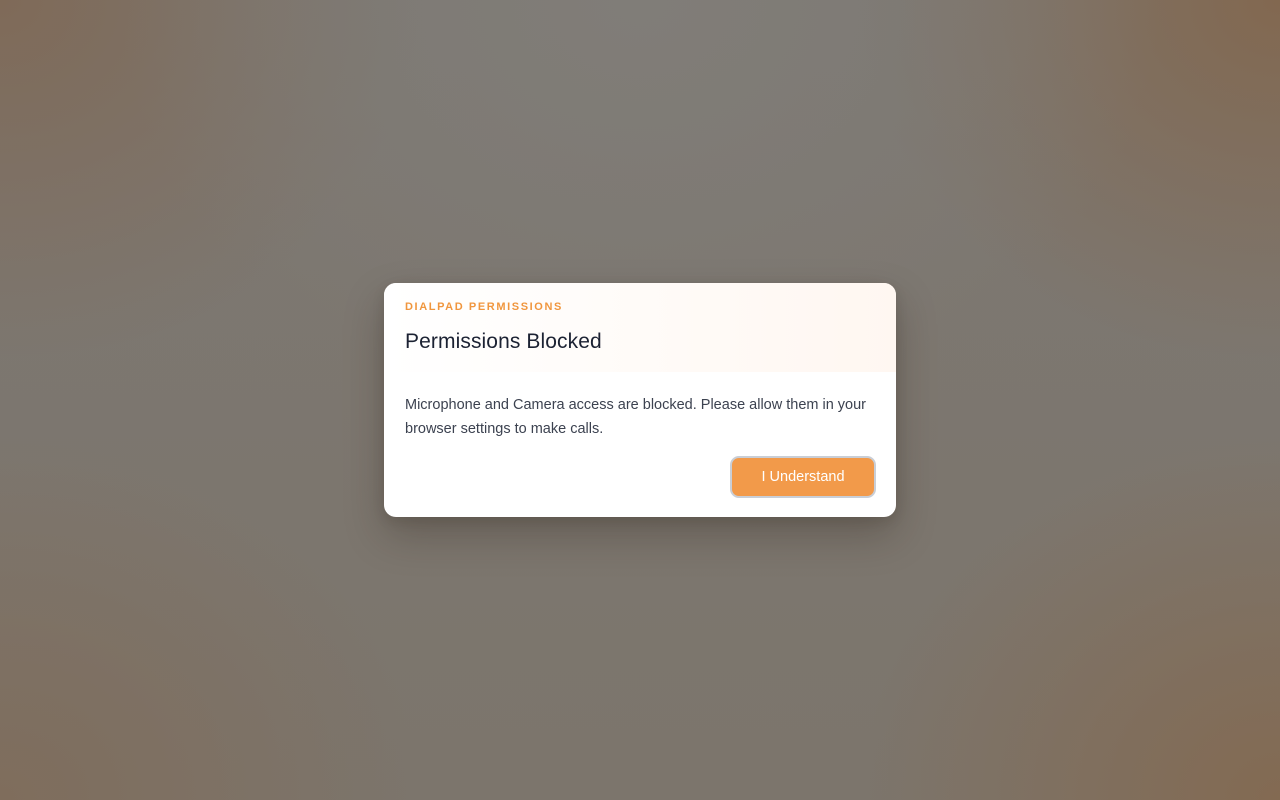 This screenshot has height=800, width=1280. What do you see at coordinates (484, 307) in the screenshot?
I see `dialog-eyebrow: DIALPAD PERMISSIONS` at bounding box center [484, 307].